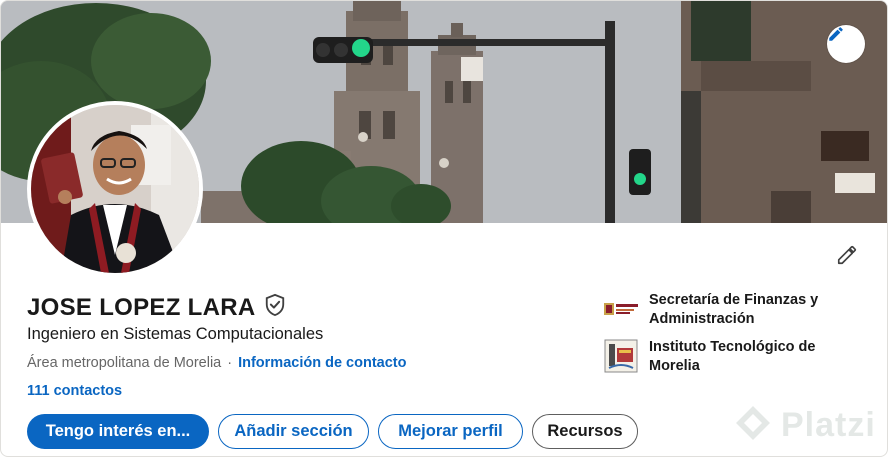  I want to click on contact-info-link: Información de contacto, so click(322, 363).